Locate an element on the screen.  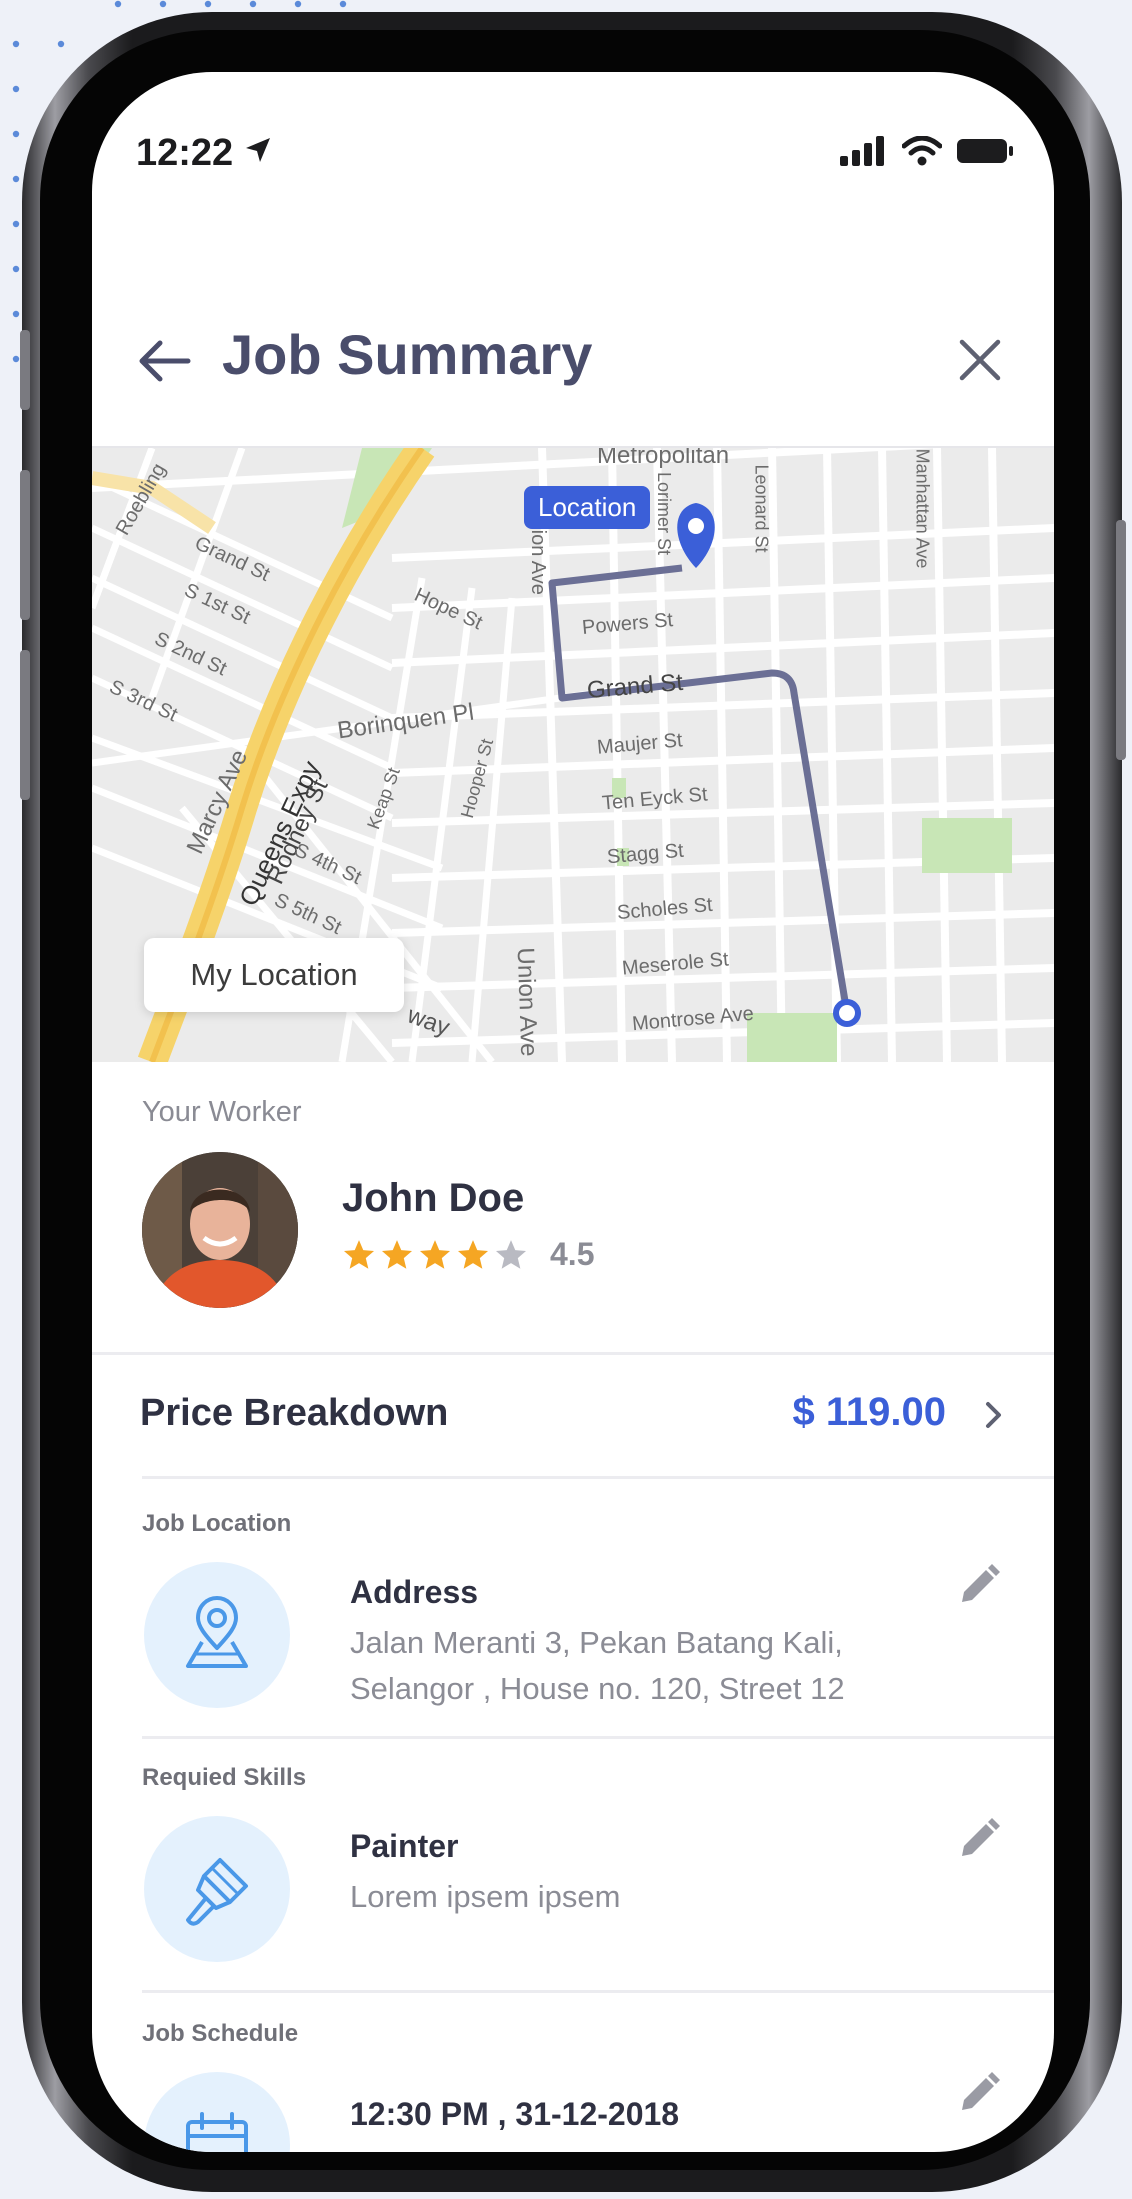
my-location-button: My Location is located at coordinates (274, 975).